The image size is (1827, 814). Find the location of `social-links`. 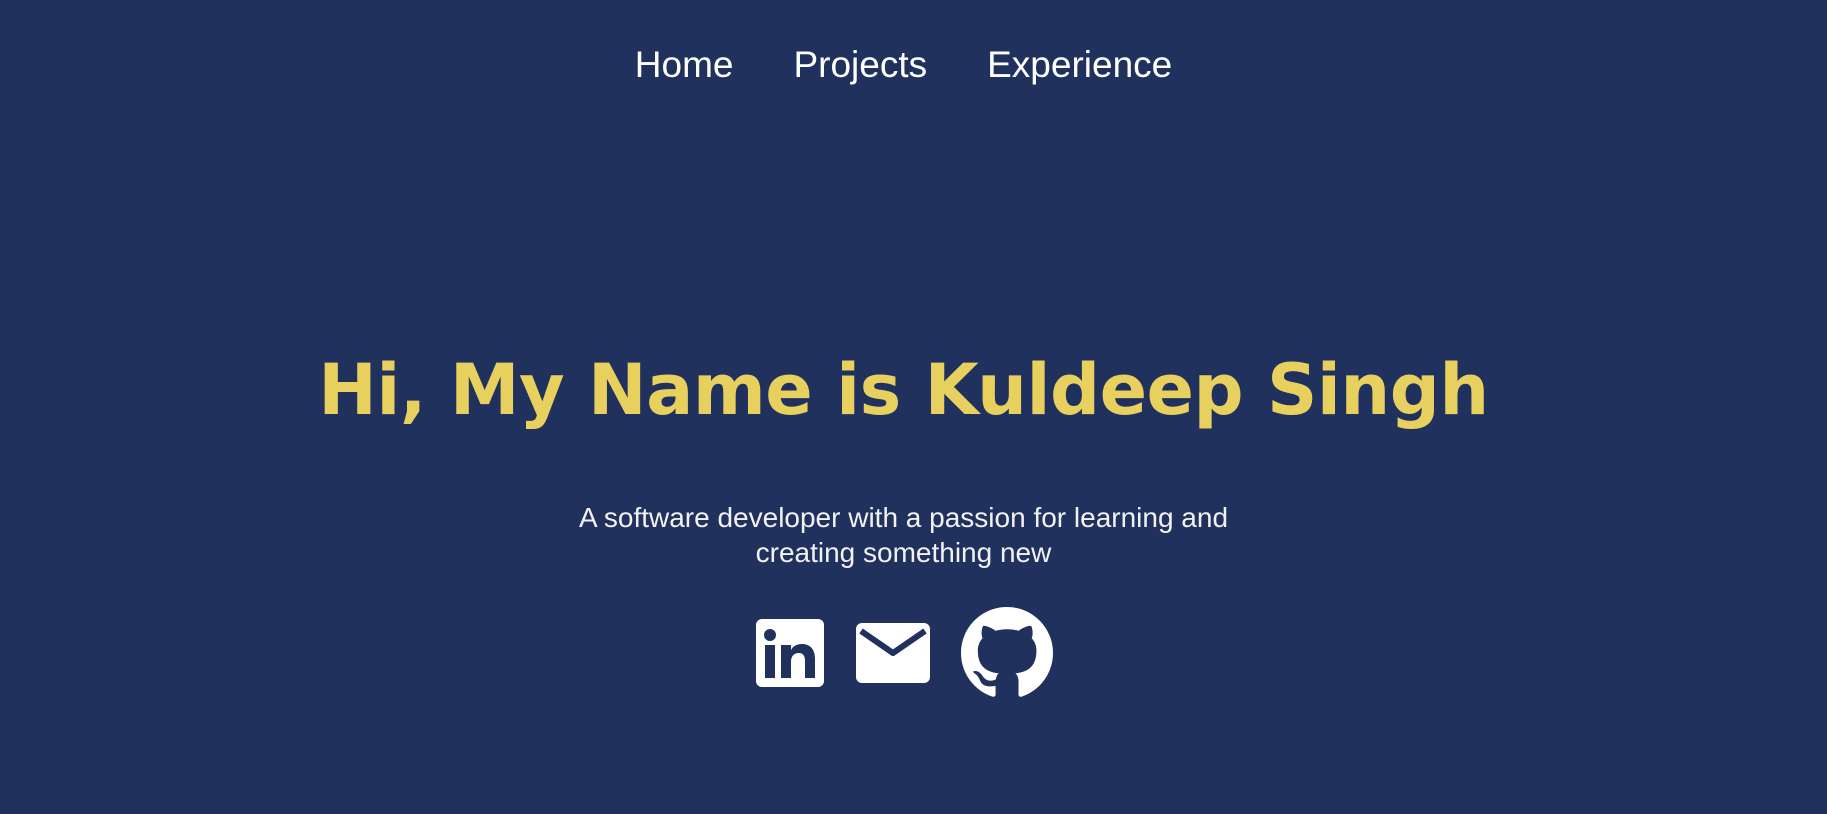

social-links is located at coordinates (908, 653).